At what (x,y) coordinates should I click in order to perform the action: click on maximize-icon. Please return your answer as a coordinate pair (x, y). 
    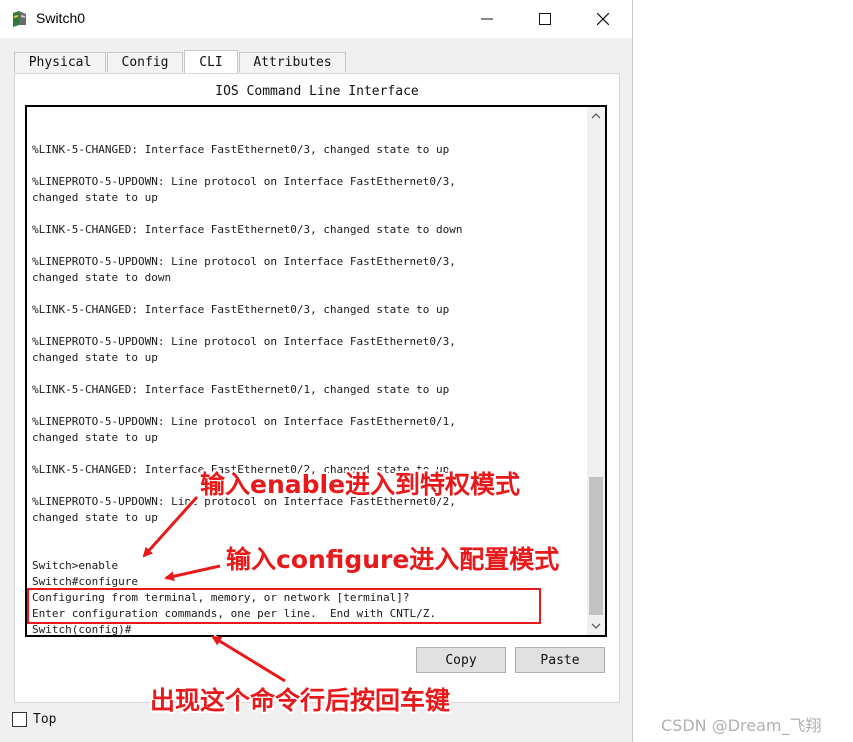
    Looking at the image, I should click on (545, 19).